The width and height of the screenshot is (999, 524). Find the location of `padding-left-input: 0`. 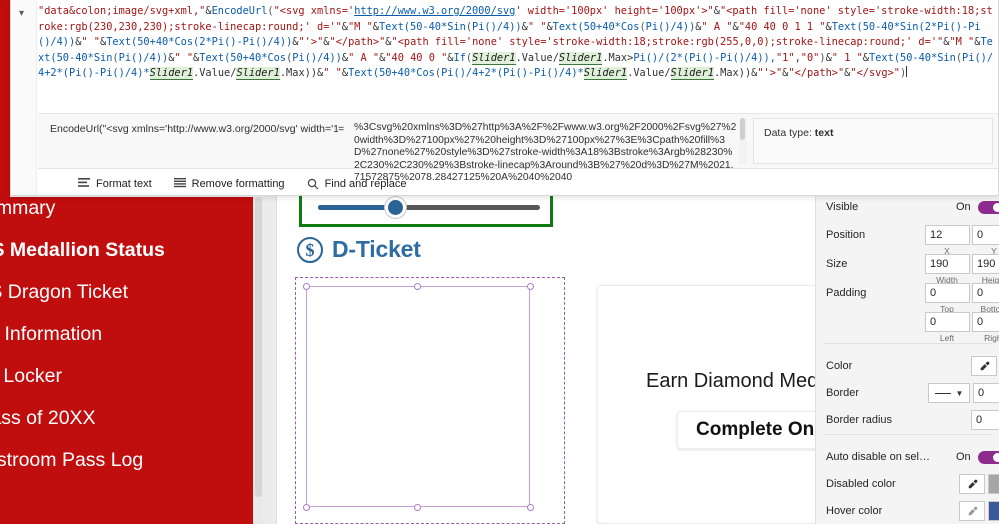

padding-left-input: 0 is located at coordinates (947, 322).